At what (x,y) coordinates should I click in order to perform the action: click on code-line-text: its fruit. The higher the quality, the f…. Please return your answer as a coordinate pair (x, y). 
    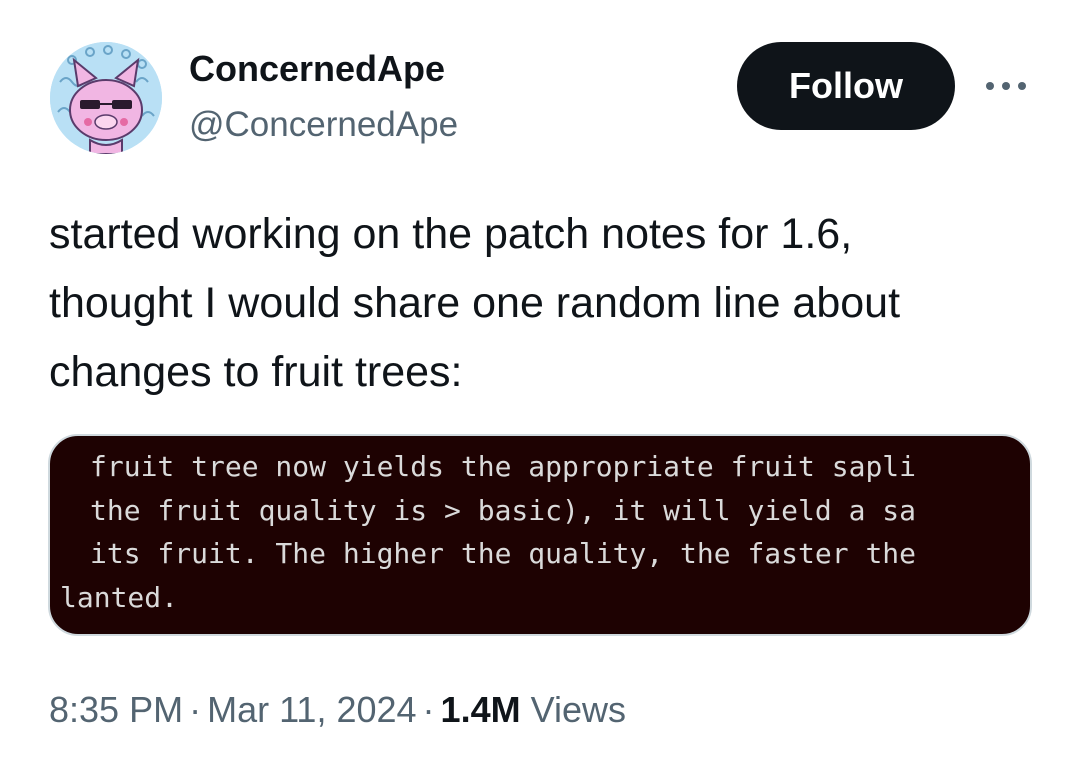
    Looking at the image, I should click on (503, 553).